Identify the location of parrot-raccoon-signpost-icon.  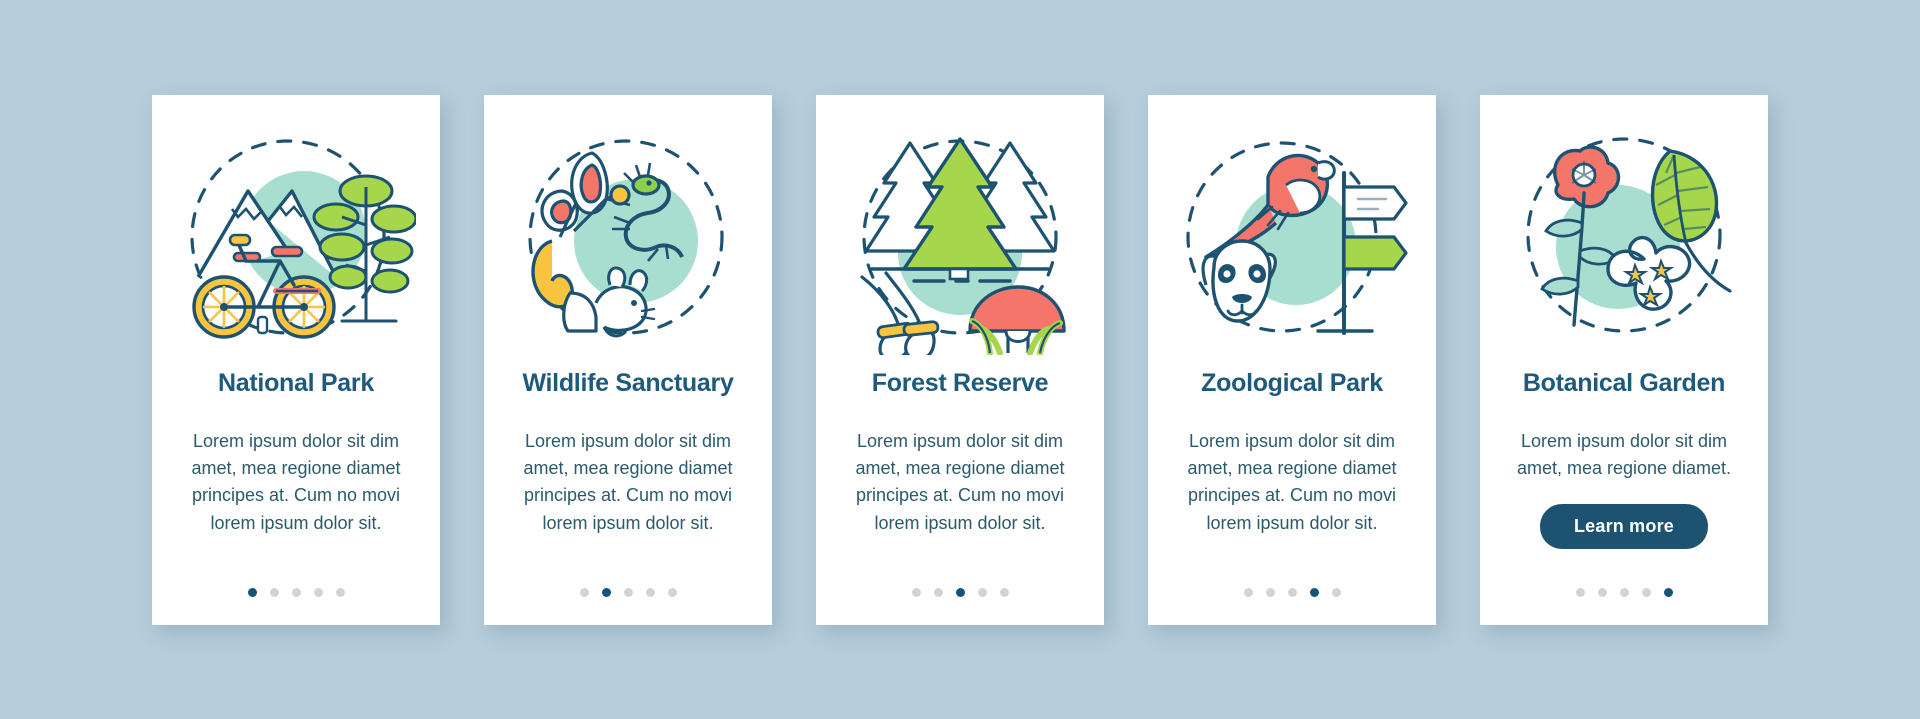
(1297, 237).